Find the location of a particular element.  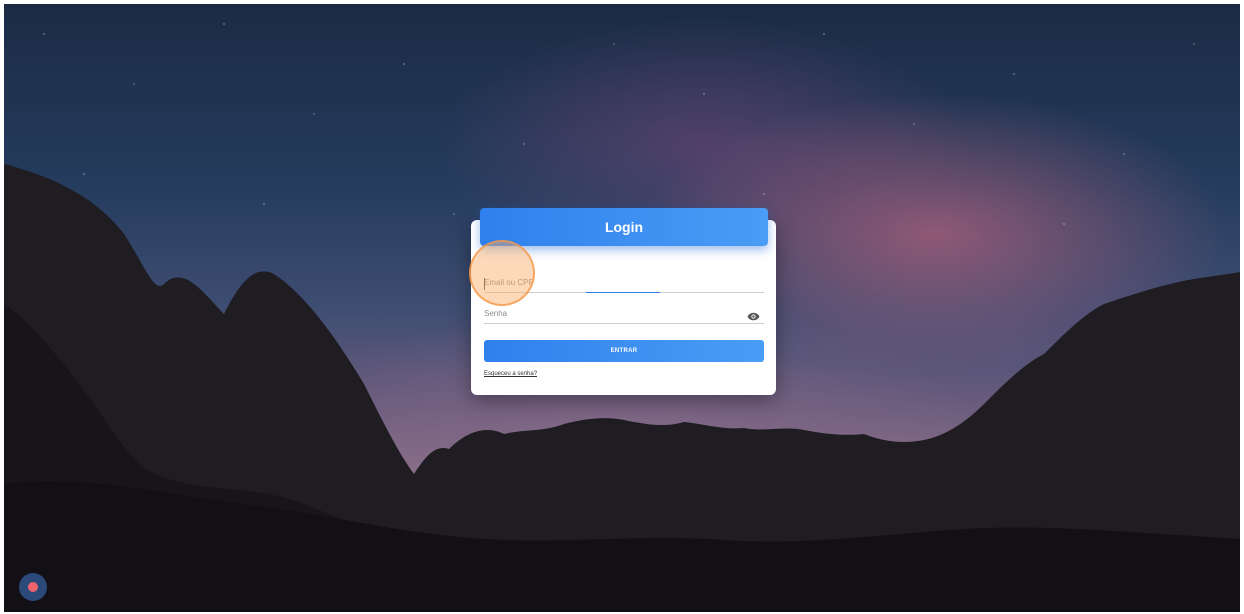

password-field is located at coordinates (624, 312).